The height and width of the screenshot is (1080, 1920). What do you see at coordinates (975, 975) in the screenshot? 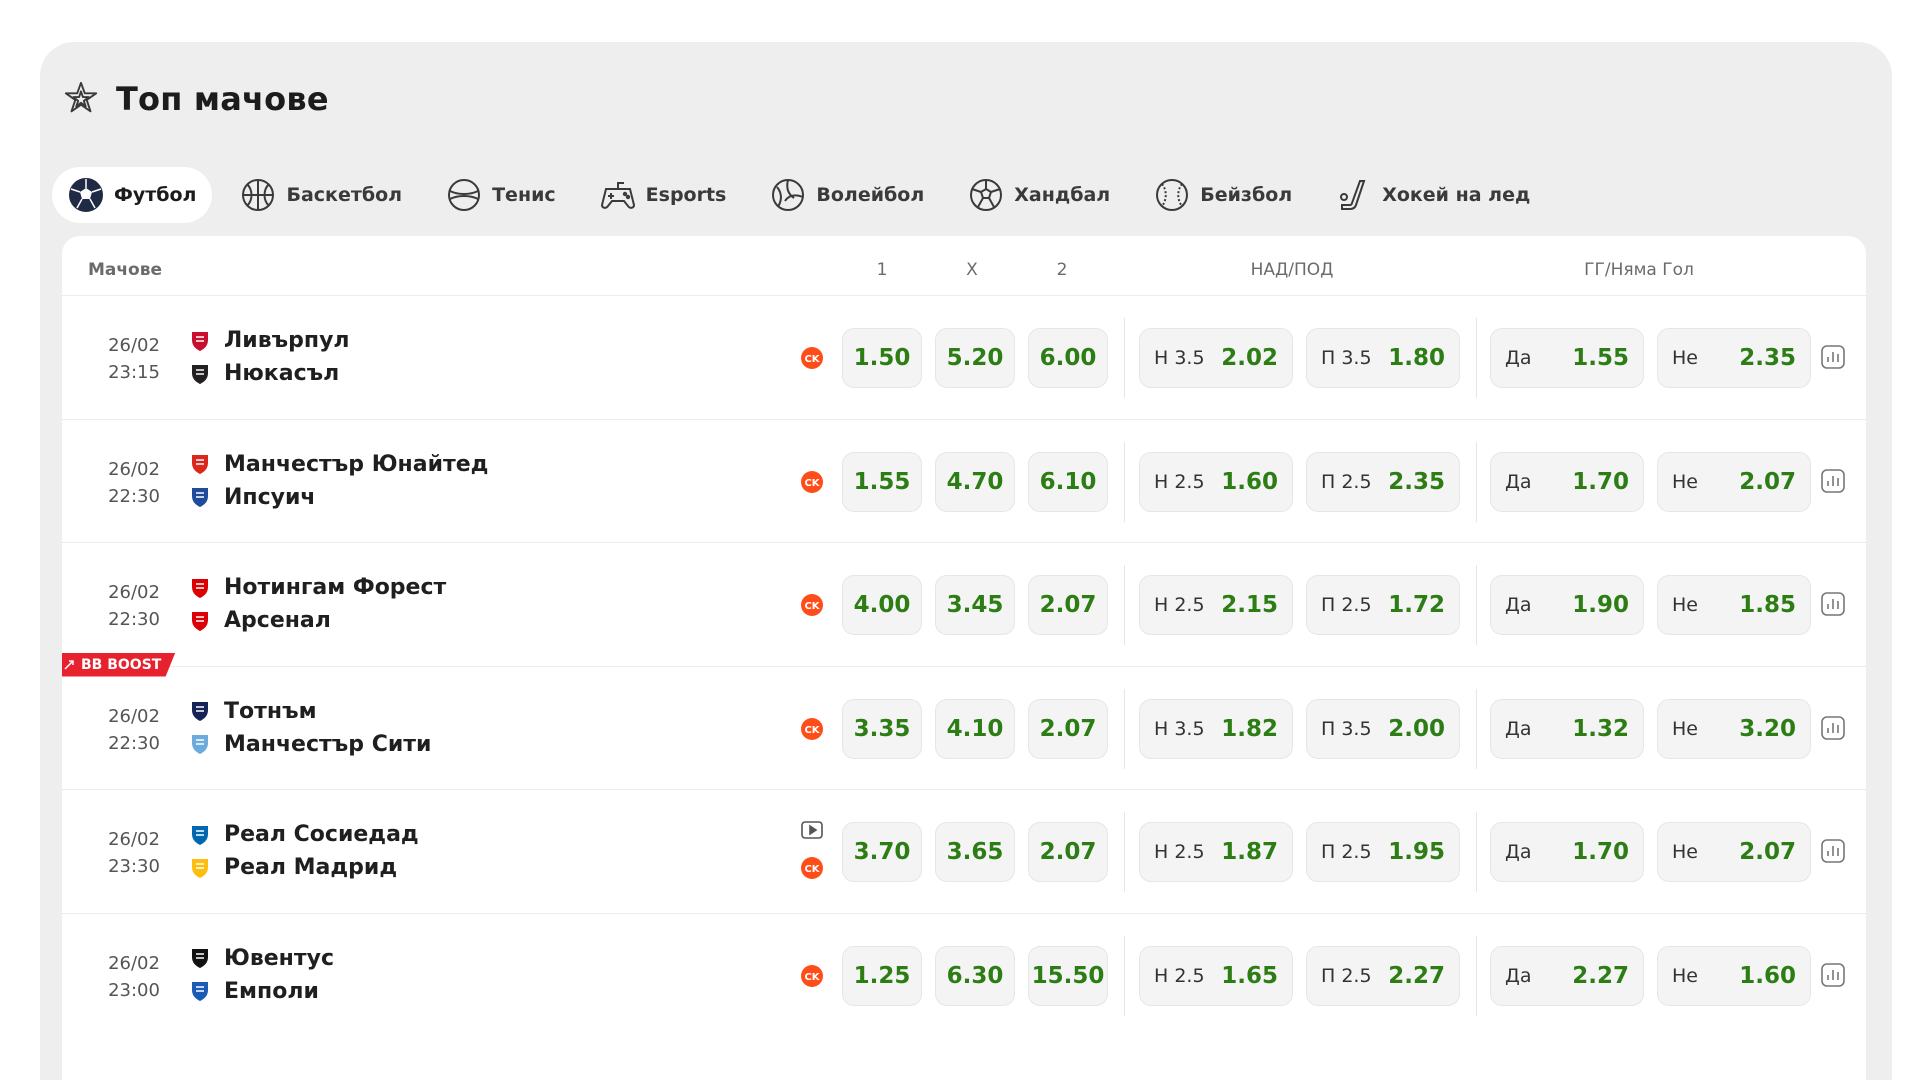
I see `odd-x-button: 6.30` at bounding box center [975, 975].